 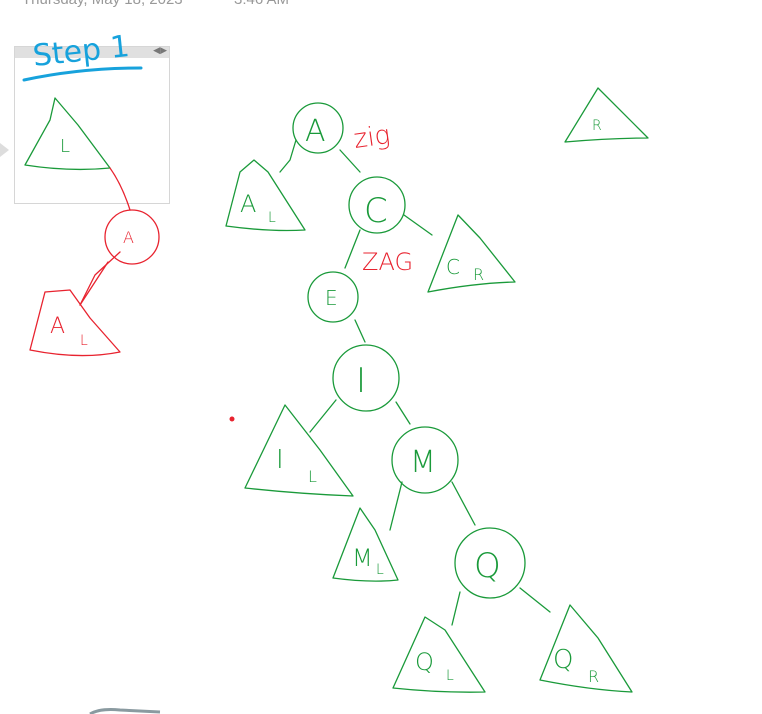 I want to click on triangle-ML: M L, so click(x=365, y=544).